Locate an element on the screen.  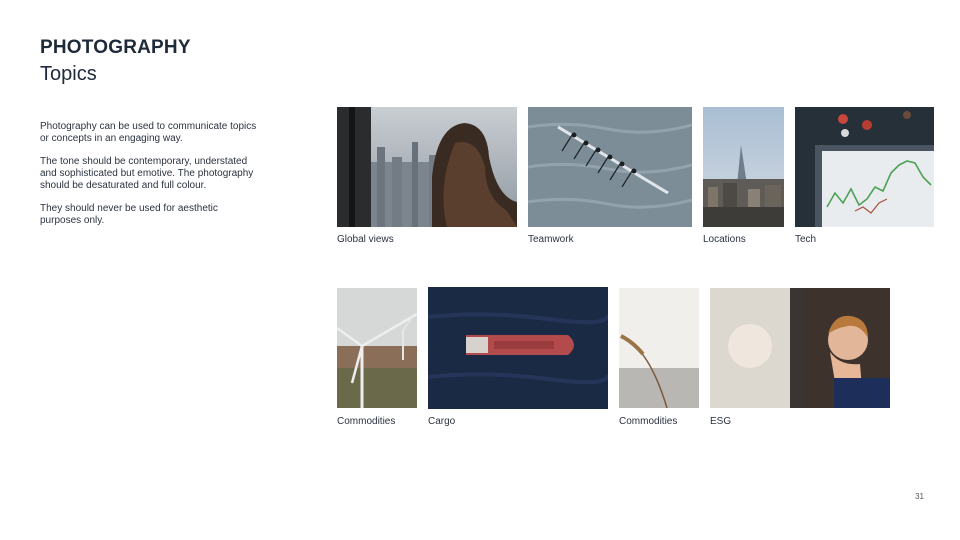
photo-locations is located at coordinates (743, 167).